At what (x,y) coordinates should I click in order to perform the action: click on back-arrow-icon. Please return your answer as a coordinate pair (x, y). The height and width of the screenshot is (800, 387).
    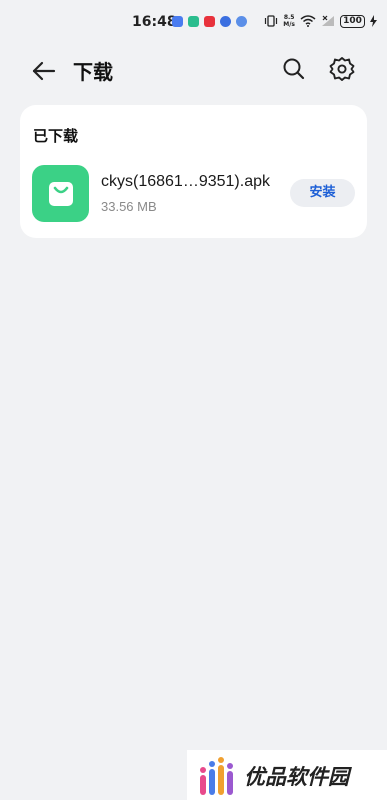
    Looking at the image, I should click on (44, 71).